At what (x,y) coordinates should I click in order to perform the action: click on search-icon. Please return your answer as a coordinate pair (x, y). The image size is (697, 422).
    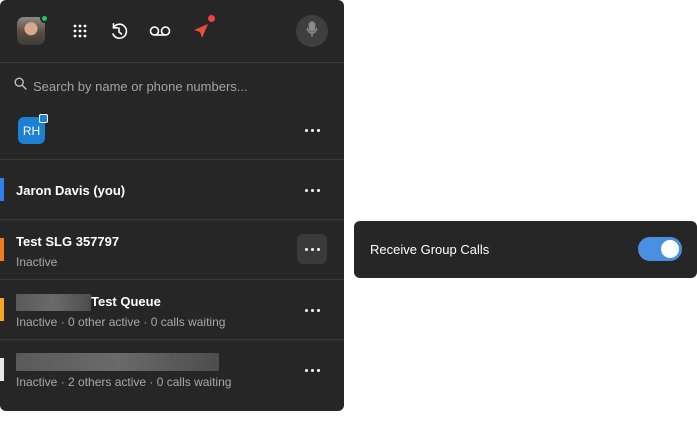
    Looking at the image, I should click on (20, 86).